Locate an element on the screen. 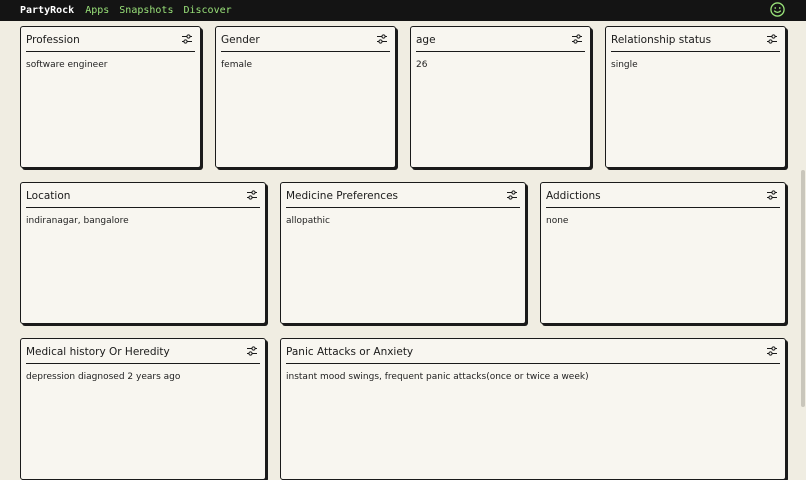 Image resolution: width=806 pixels, height=480 pixels. card-value: allopathic is located at coordinates (308, 221).